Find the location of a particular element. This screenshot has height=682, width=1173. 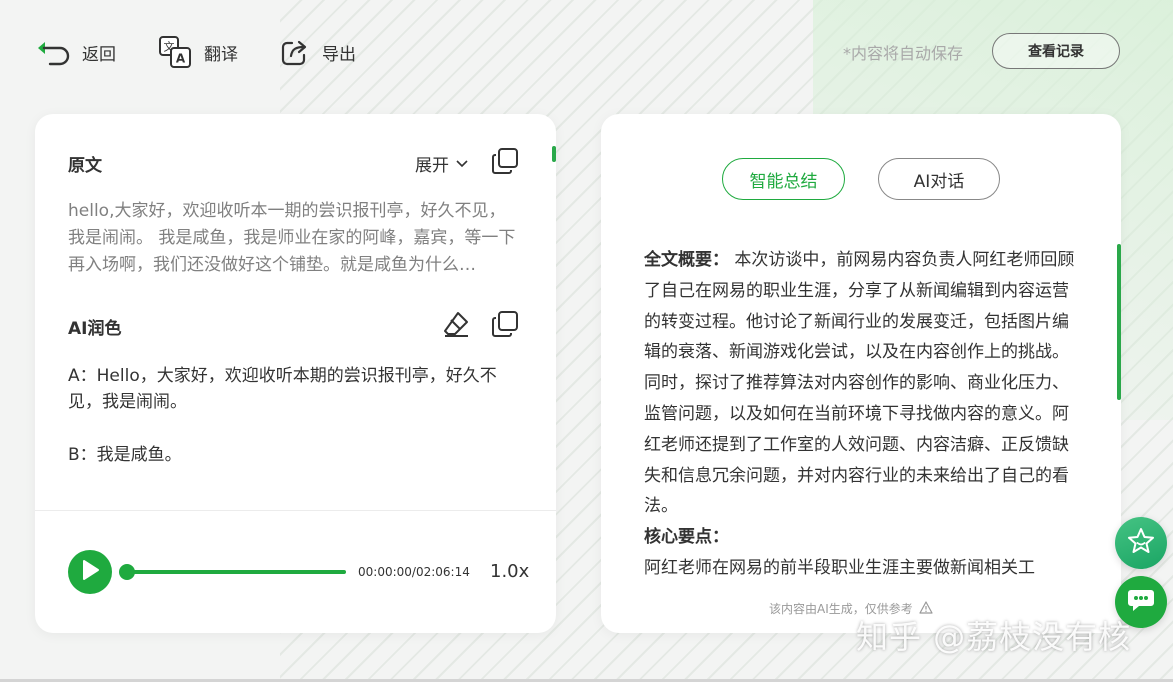

key-points-text: 阿红老师在网易的前半段职业生涯主要做新闻相关工 is located at coordinates (839, 567).